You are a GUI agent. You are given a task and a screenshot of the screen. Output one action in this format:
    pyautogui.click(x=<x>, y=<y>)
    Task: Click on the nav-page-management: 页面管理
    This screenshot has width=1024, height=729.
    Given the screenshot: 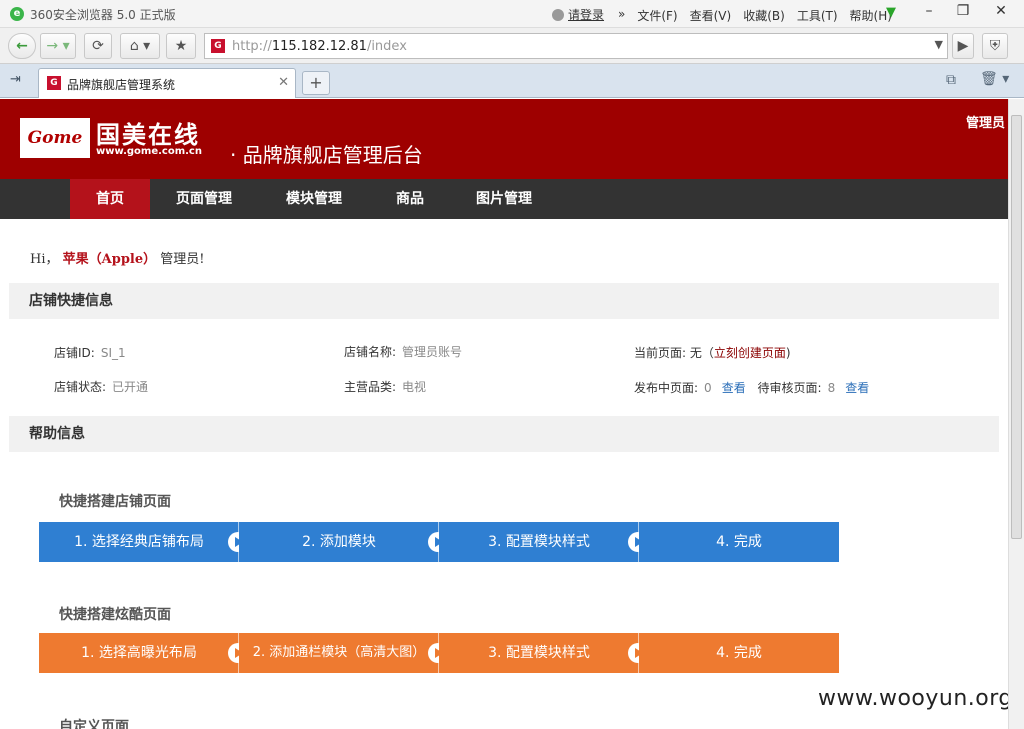 What is the action you would take?
    pyautogui.click(x=204, y=199)
    